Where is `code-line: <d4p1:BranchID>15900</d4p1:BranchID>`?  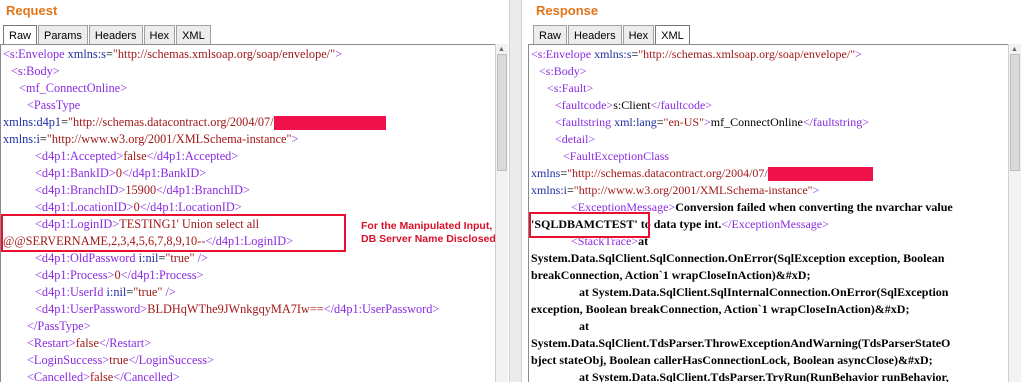 code-line: <d4p1:BranchID>15900</d4p1:BranchID> is located at coordinates (142, 190).